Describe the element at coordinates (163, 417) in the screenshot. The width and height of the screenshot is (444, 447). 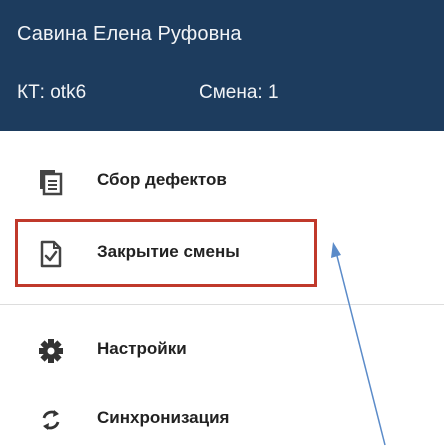
I see `menu-item-label: Синхронизация` at that location.